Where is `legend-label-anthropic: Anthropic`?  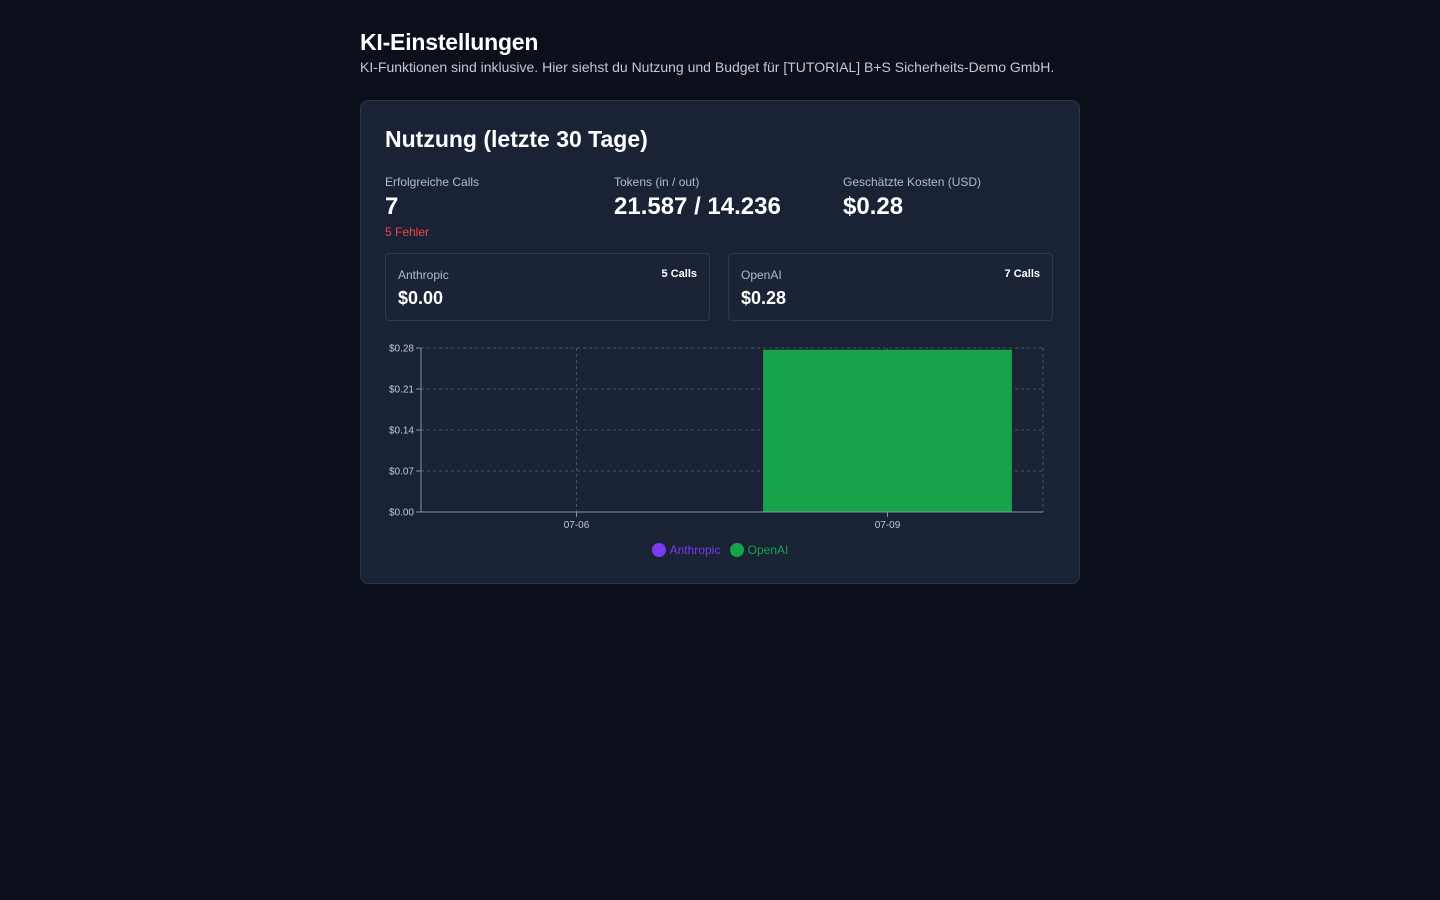 legend-label-anthropic: Anthropic is located at coordinates (695, 550).